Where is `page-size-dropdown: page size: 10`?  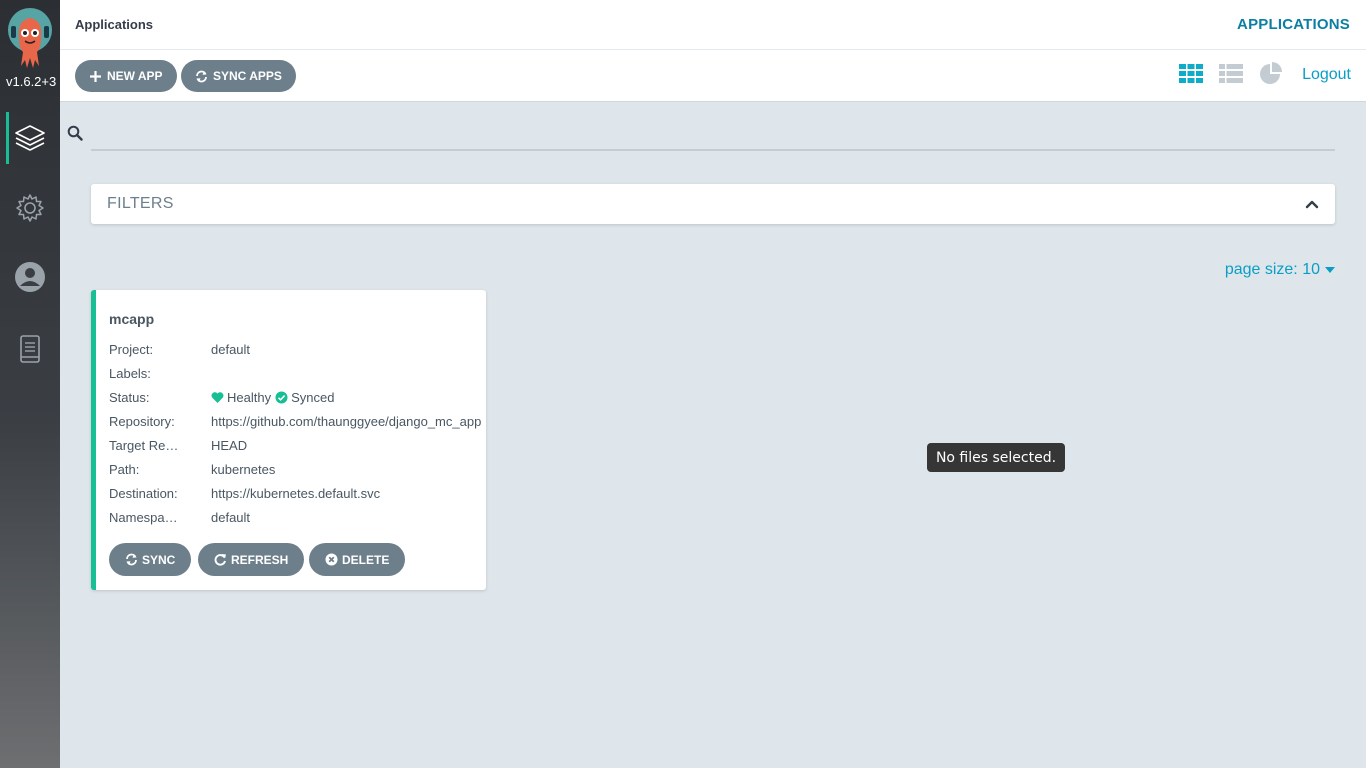 page-size-dropdown: page size: 10 is located at coordinates (1280, 270).